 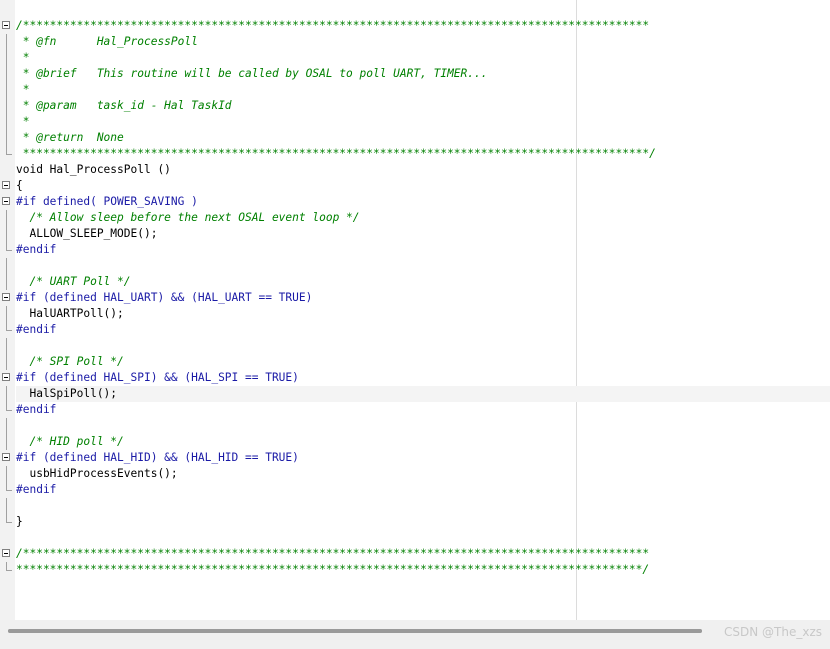 I want to click on horizontal-scrollbar, so click(x=415, y=634).